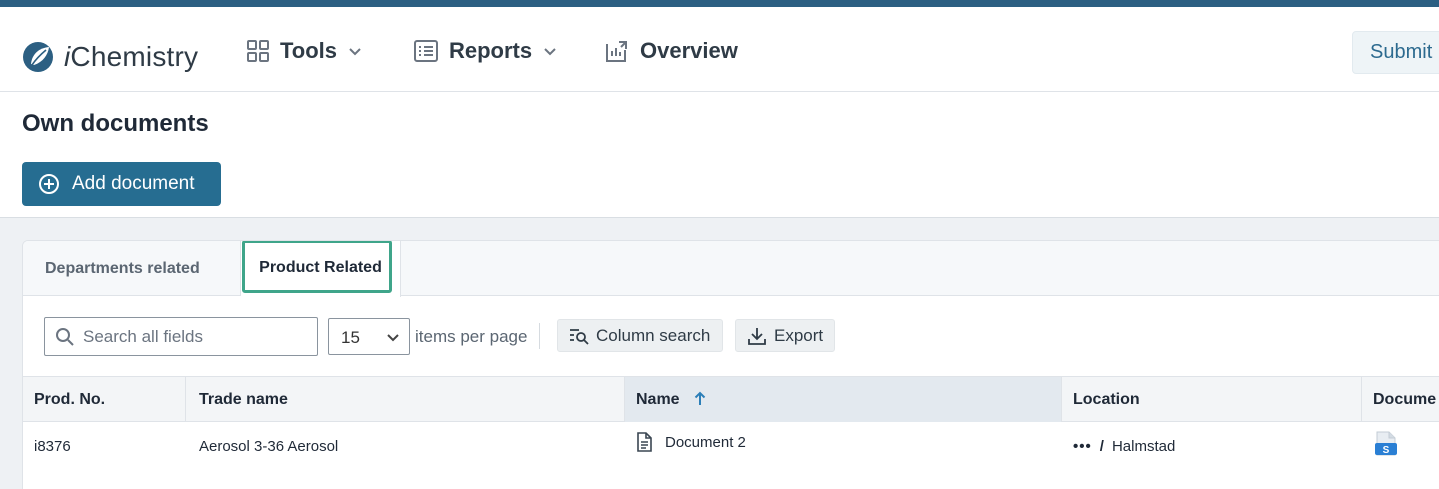  Describe the element at coordinates (1212, 447) in the screenshot. I see `cell-location: ••• / Halmstad` at that location.